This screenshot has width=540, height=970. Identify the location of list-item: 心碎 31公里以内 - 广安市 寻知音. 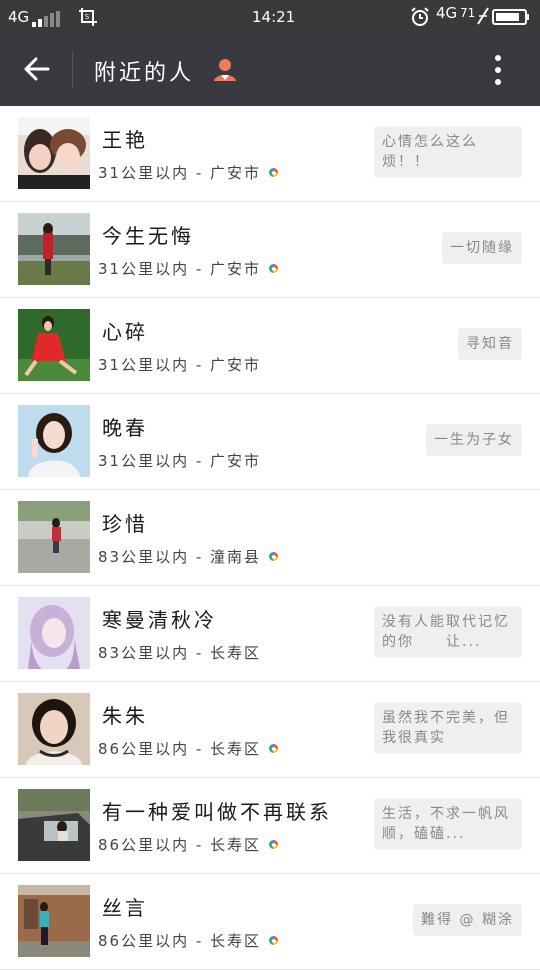
(270, 346).